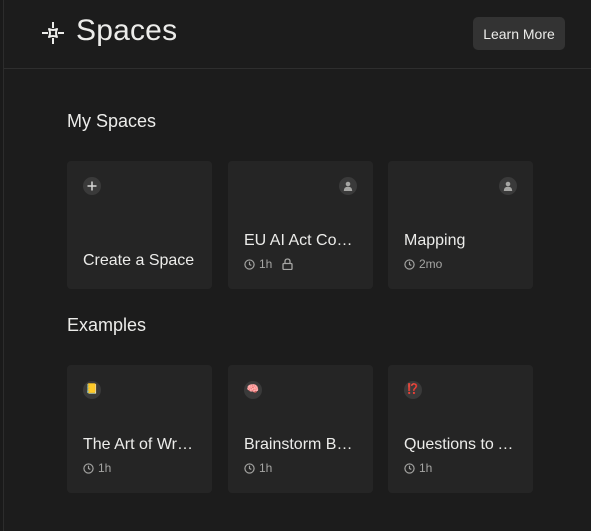 Image resolution: width=591 pixels, height=531 pixels. I want to click on card-emoji: 🧠, so click(253, 389).